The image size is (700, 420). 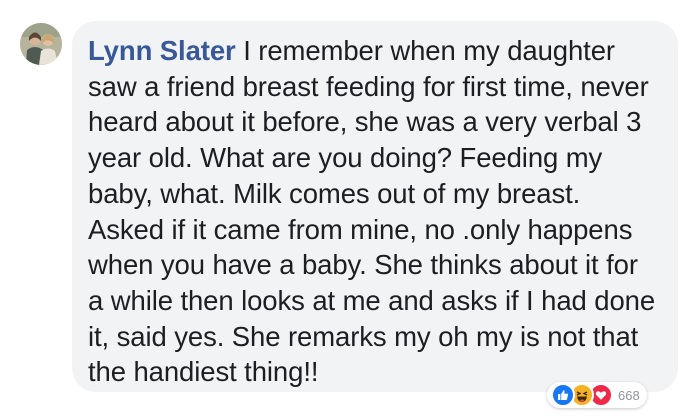 I want to click on reactions-summary: 668, so click(x=597, y=395).